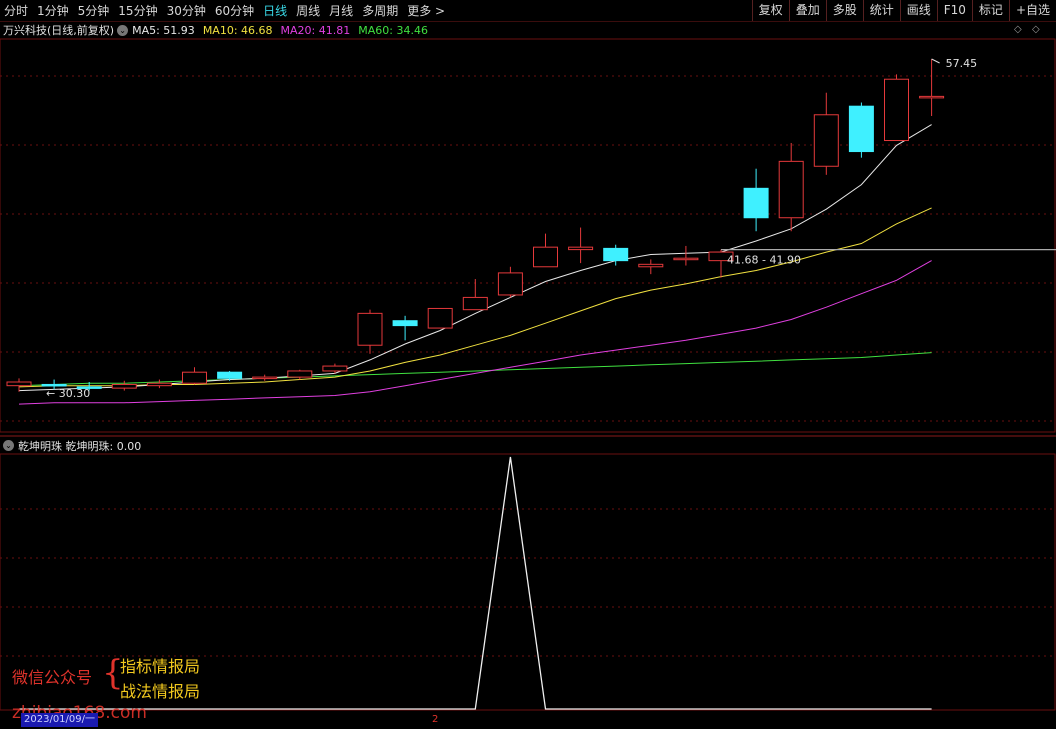 The image size is (1056, 729). What do you see at coordinates (53, 10) in the screenshot?
I see `period-tab: 1分钟` at bounding box center [53, 10].